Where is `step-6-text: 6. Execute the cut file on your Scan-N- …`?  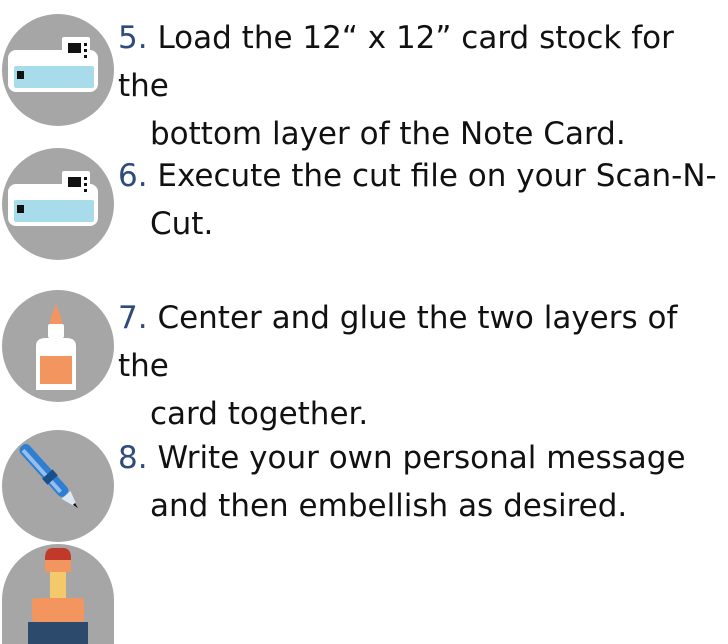 step-6-text: 6. Execute the cut file on your Scan-N- … is located at coordinates (417, 200).